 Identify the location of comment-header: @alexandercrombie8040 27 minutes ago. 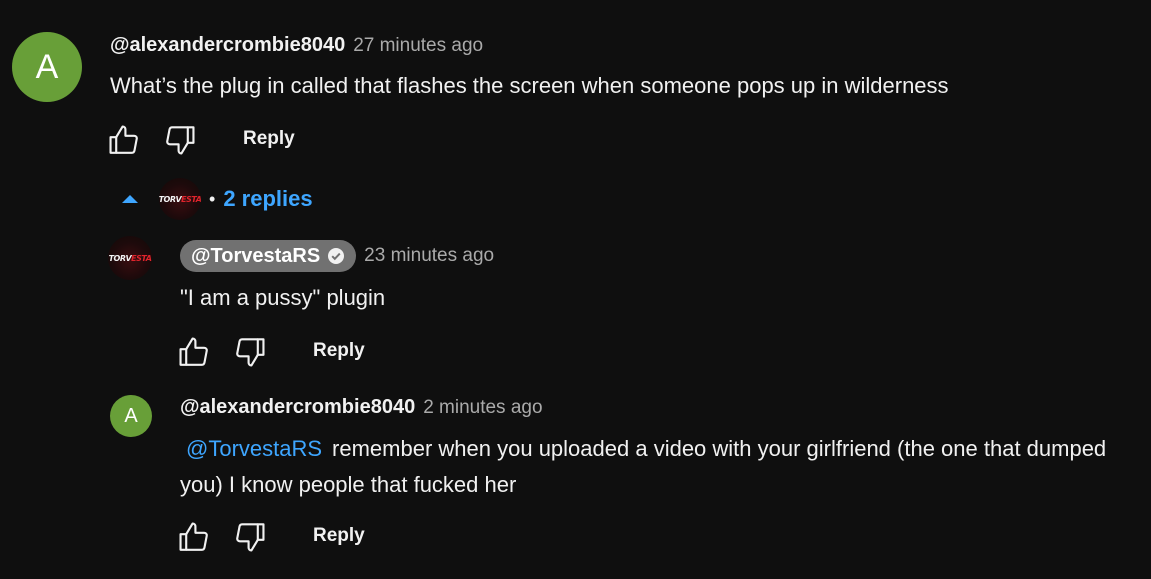
(296, 45).